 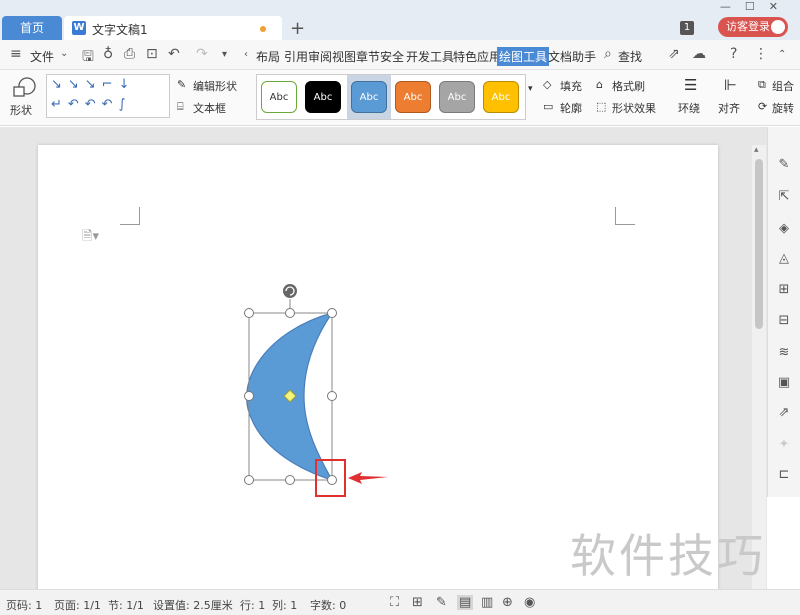 What do you see at coordinates (762, 85) in the screenshot?
I see `group-icon: ⧉` at bounding box center [762, 85].